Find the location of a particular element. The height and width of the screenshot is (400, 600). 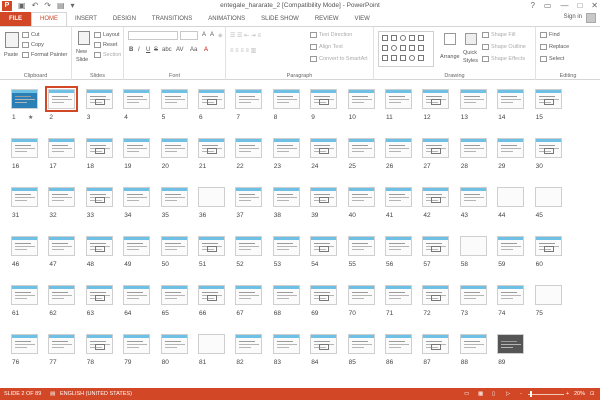

quick-styles-button: Quick is located at coordinates (470, 53).